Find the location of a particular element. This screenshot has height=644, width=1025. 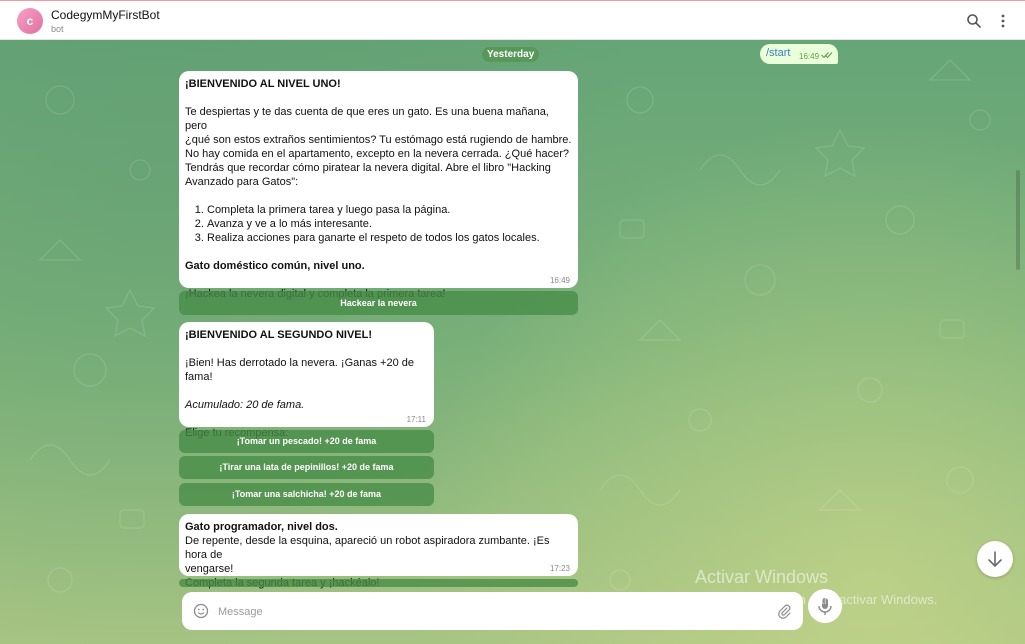

rank-text: Gato programador, nivel dos. is located at coordinates (261, 527).